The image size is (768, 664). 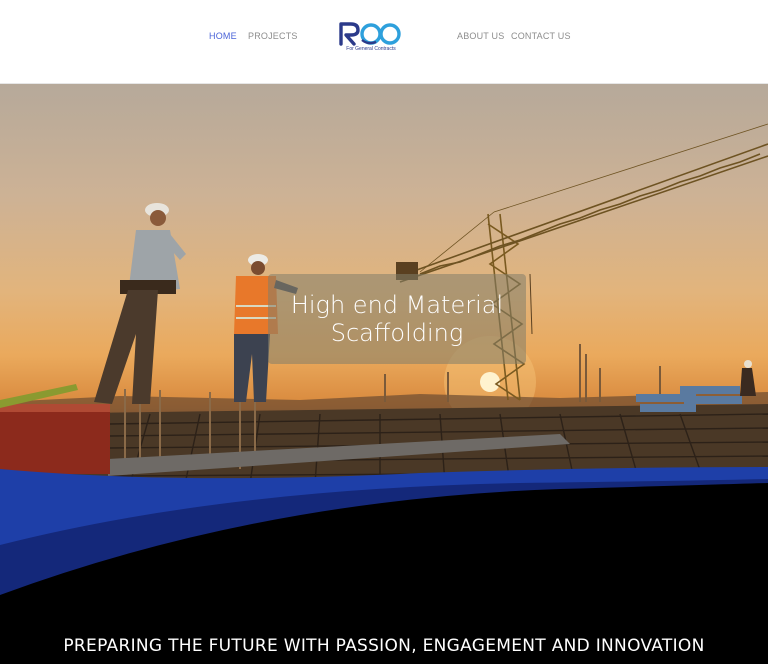 What do you see at coordinates (371, 49) in the screenshot?
I see `logo-subtitle: For General Contracts` at bounding box center [371, 49].